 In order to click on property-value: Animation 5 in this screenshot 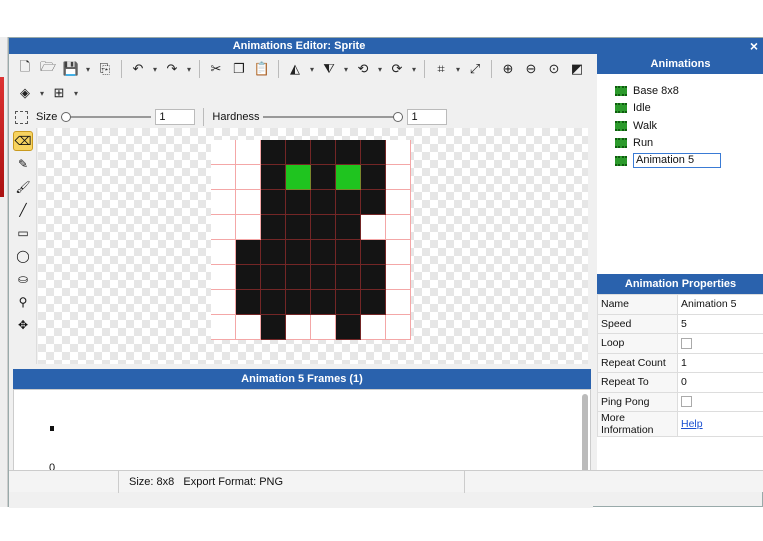, I will do `click(708, 304)`.